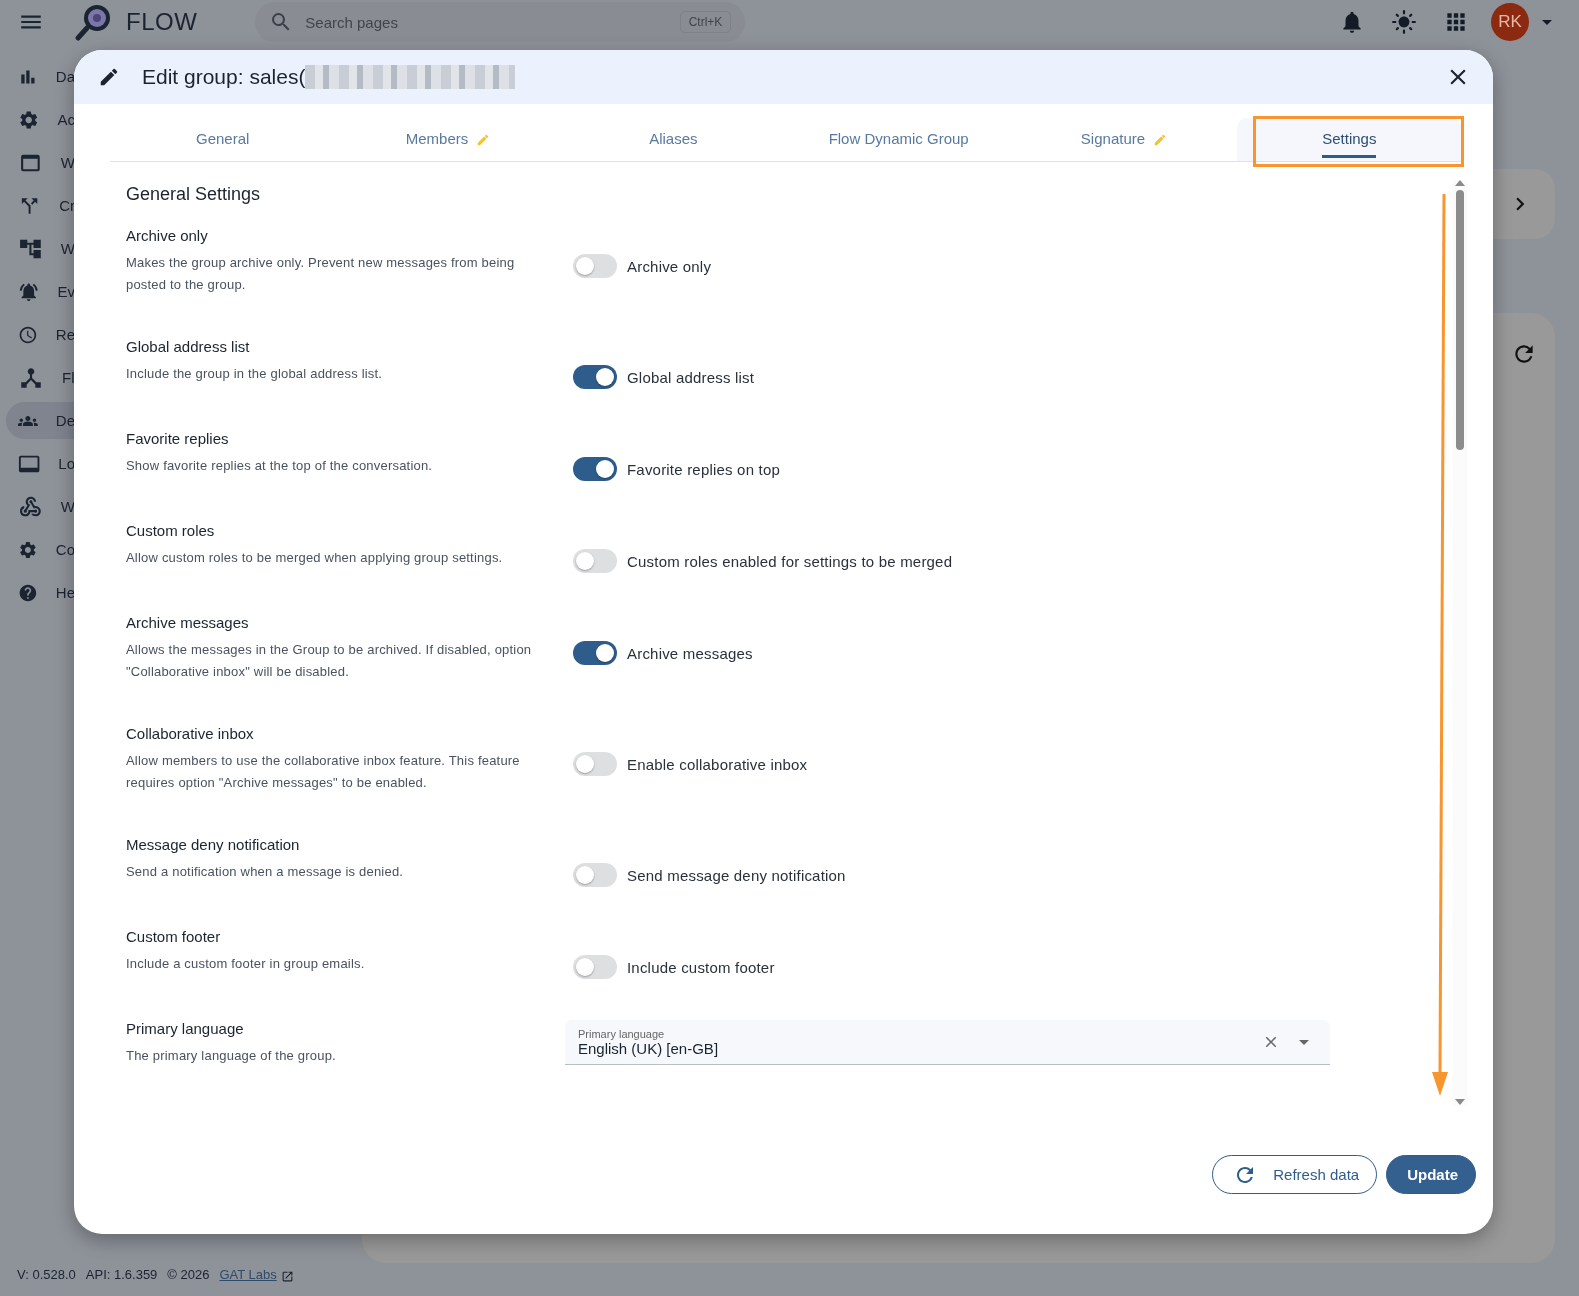 This screenshot has height=1296, width=1579. Describe the element at coordinates (178, 438) in the screenshot. I see `setting-title: Favorite replies` at that location.